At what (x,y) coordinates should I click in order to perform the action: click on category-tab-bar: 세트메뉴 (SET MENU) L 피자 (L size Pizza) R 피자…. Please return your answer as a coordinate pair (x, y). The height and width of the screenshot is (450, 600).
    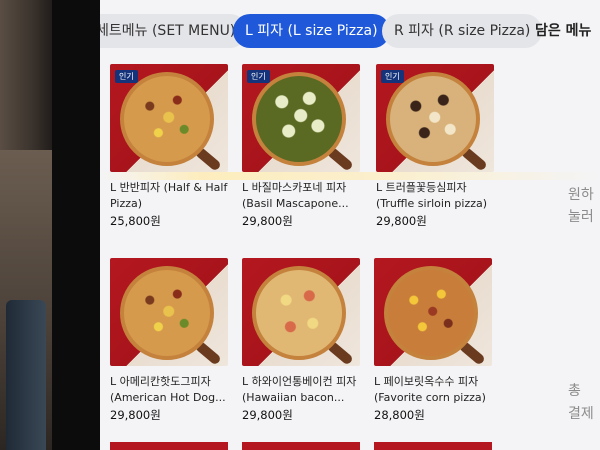
    Looking at the image, I should click on (350, 28).